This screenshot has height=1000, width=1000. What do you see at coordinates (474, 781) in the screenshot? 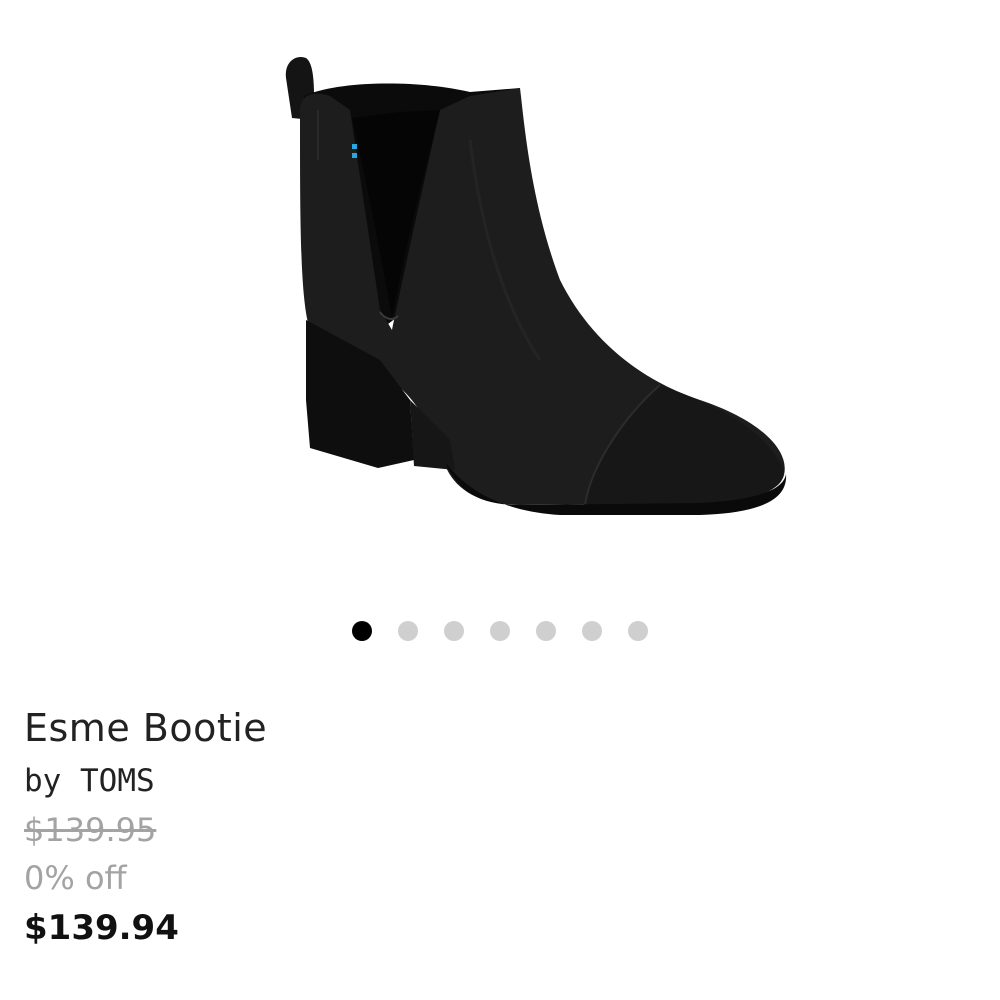
I see `brand-name: by TOMS` at bounding box center [474, 781].